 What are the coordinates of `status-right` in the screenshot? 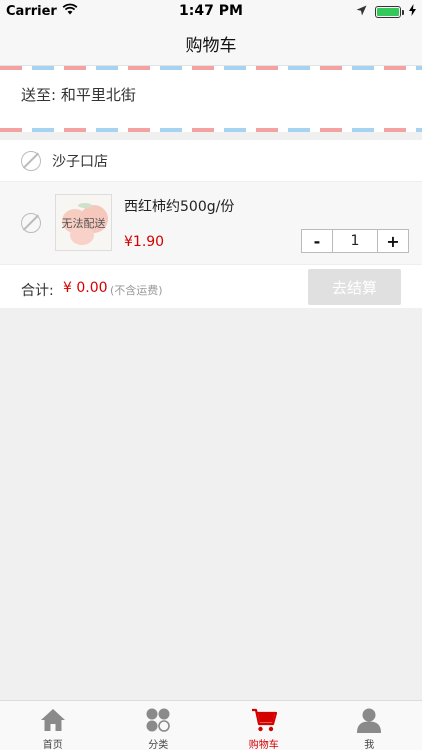 It's located at (386, 12).